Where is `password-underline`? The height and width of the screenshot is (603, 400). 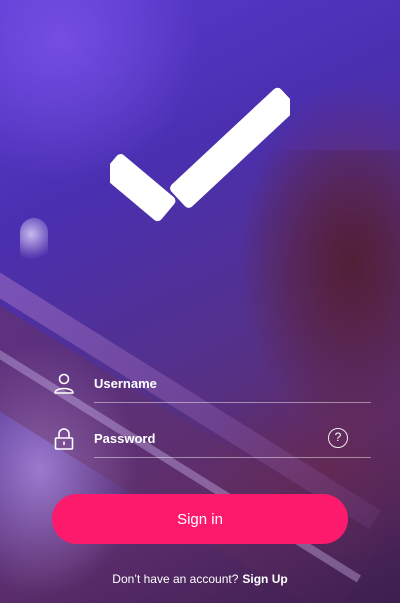 password-underline is located at coordinates (232, 457).